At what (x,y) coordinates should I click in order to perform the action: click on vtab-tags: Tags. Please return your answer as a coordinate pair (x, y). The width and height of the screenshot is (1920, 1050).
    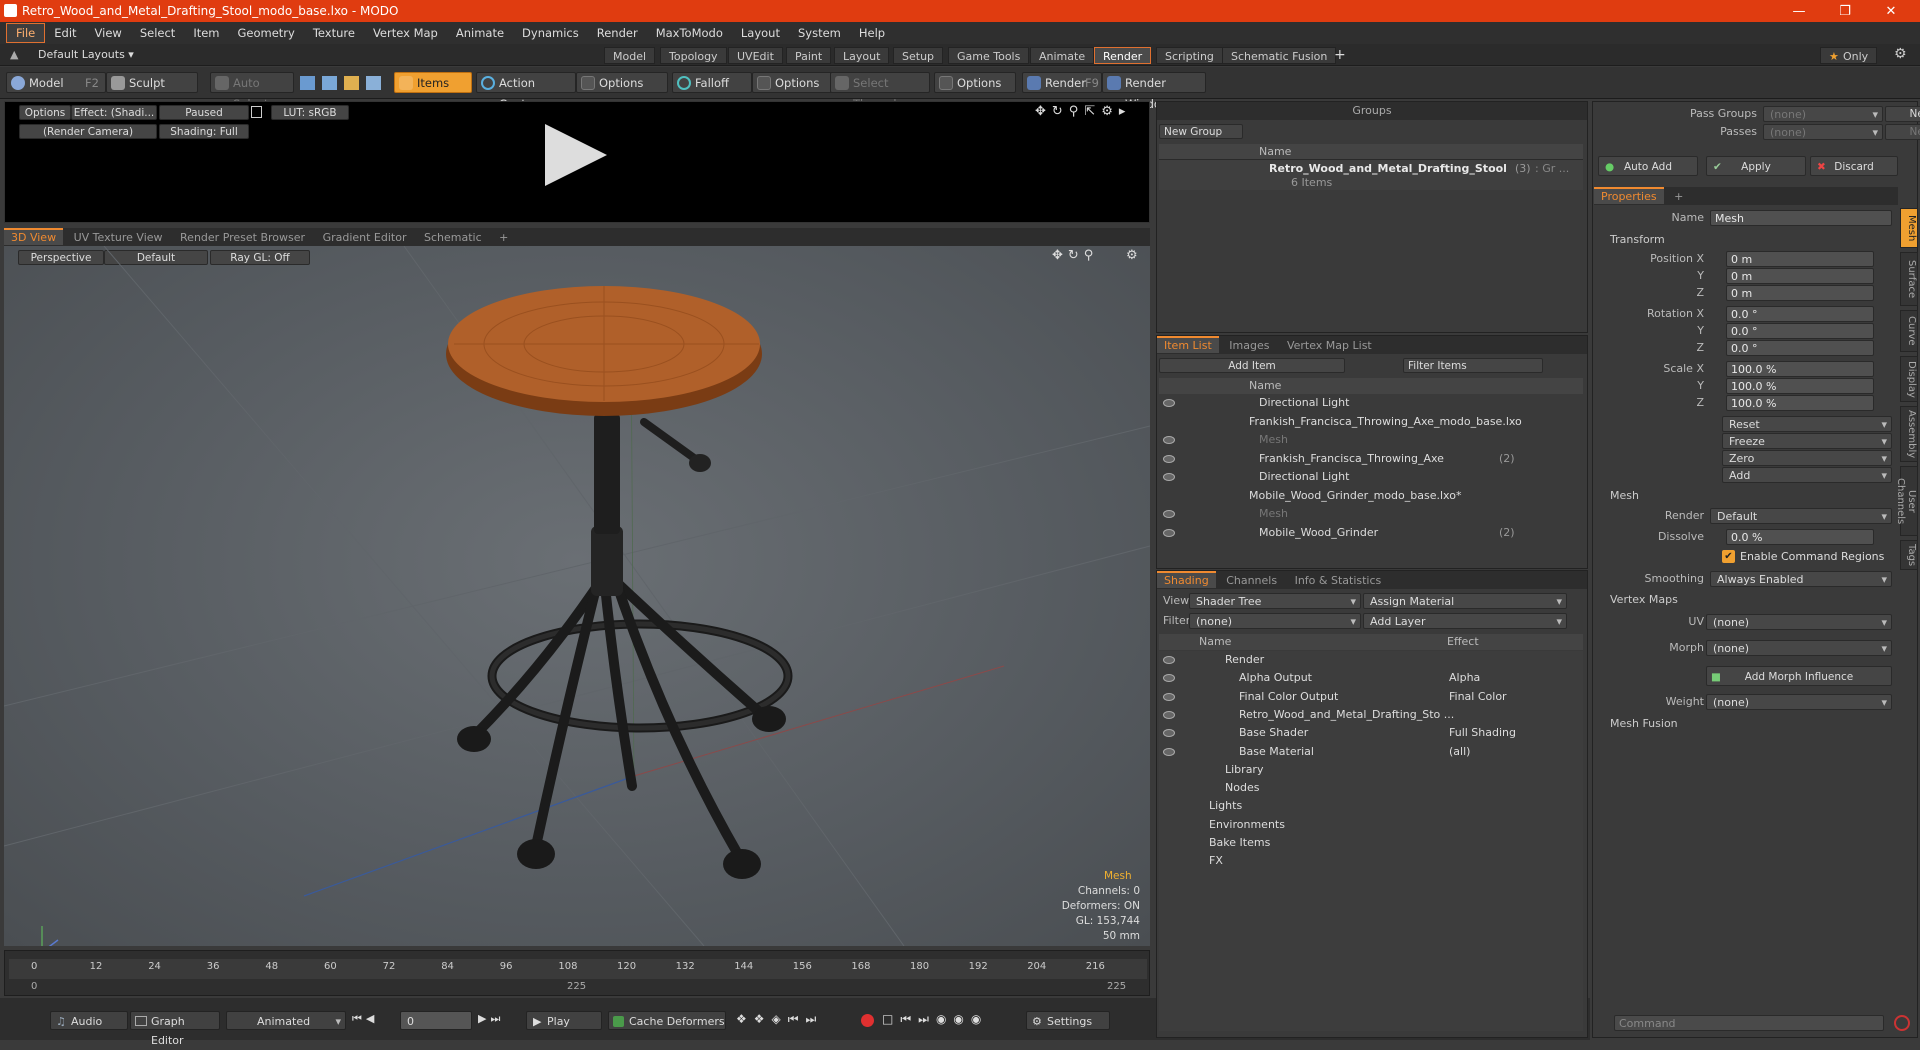
    Looking at the image, I should click on (1909, 555).